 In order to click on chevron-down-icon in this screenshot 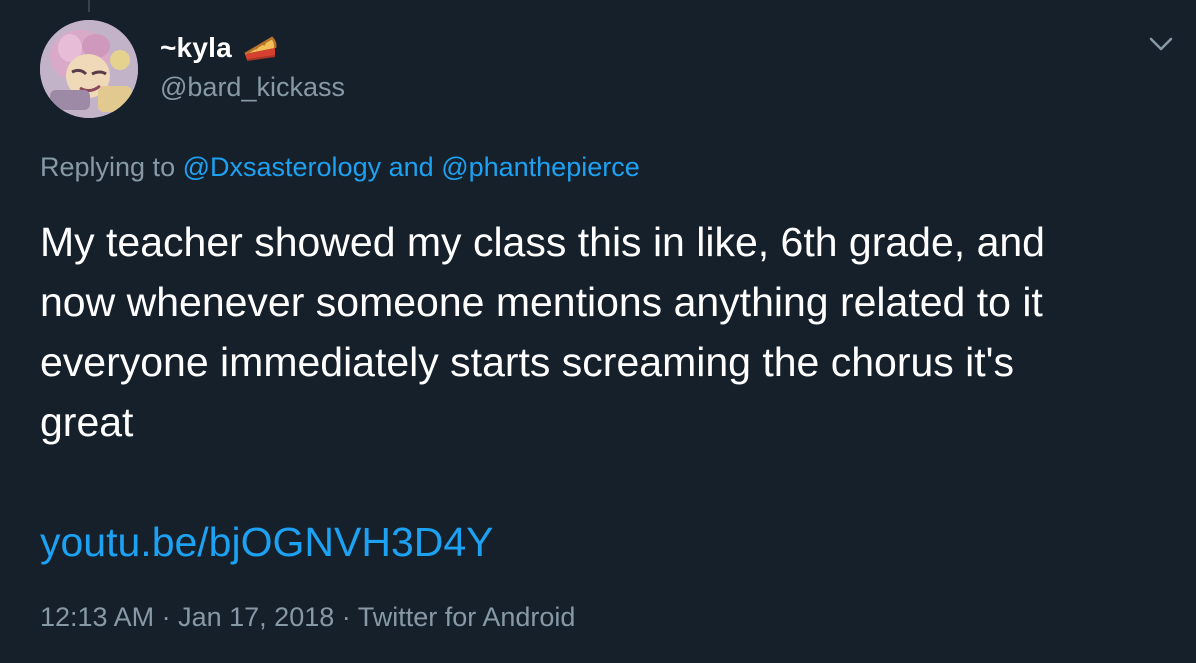, I will do `click(1161, 44)`.